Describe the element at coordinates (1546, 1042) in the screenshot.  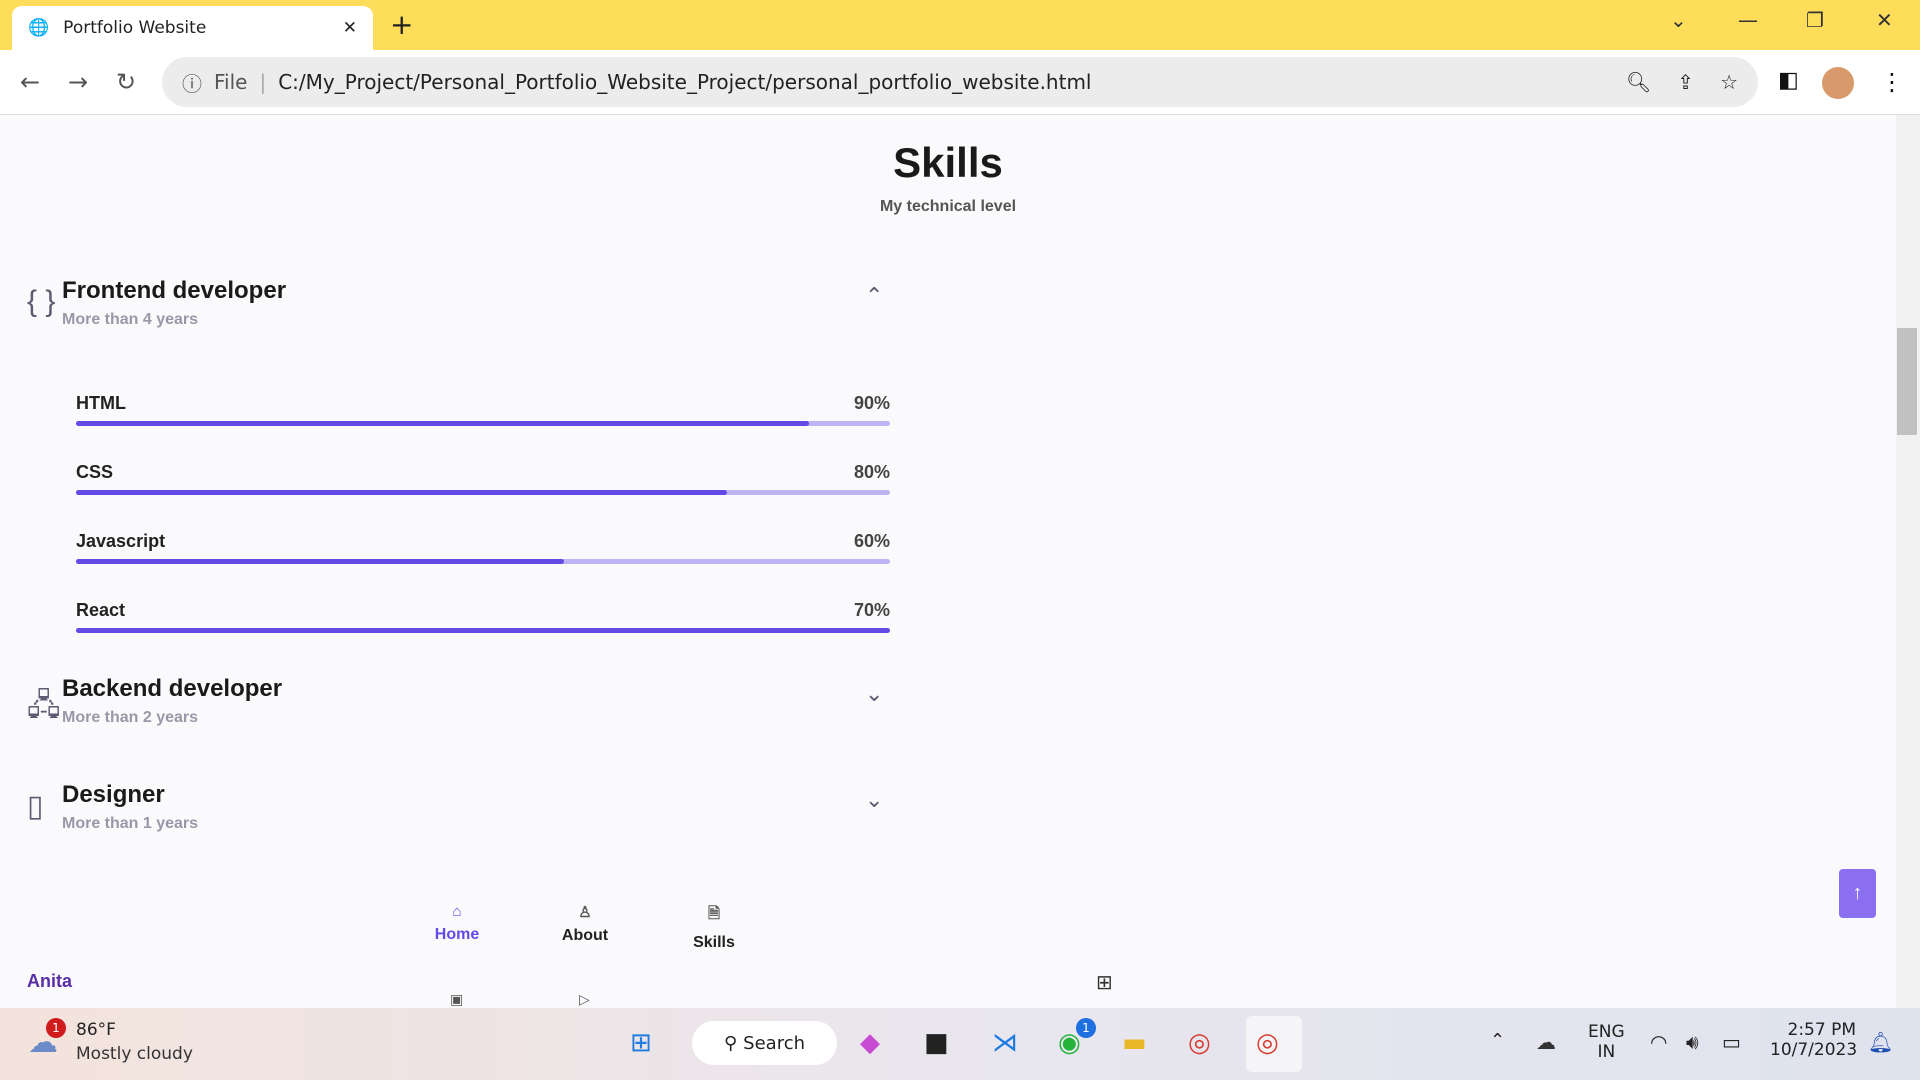
I see `onedrive-icon: ☁` at that location.